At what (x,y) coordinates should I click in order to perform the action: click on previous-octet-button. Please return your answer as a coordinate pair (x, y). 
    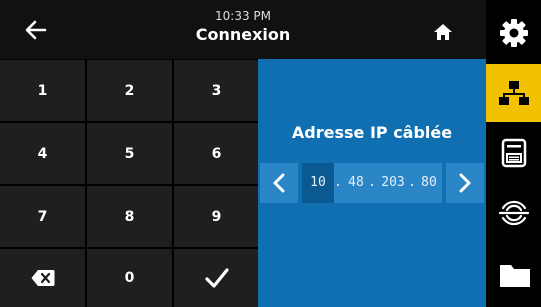
    Looking at the image, I should click on (279, 183).